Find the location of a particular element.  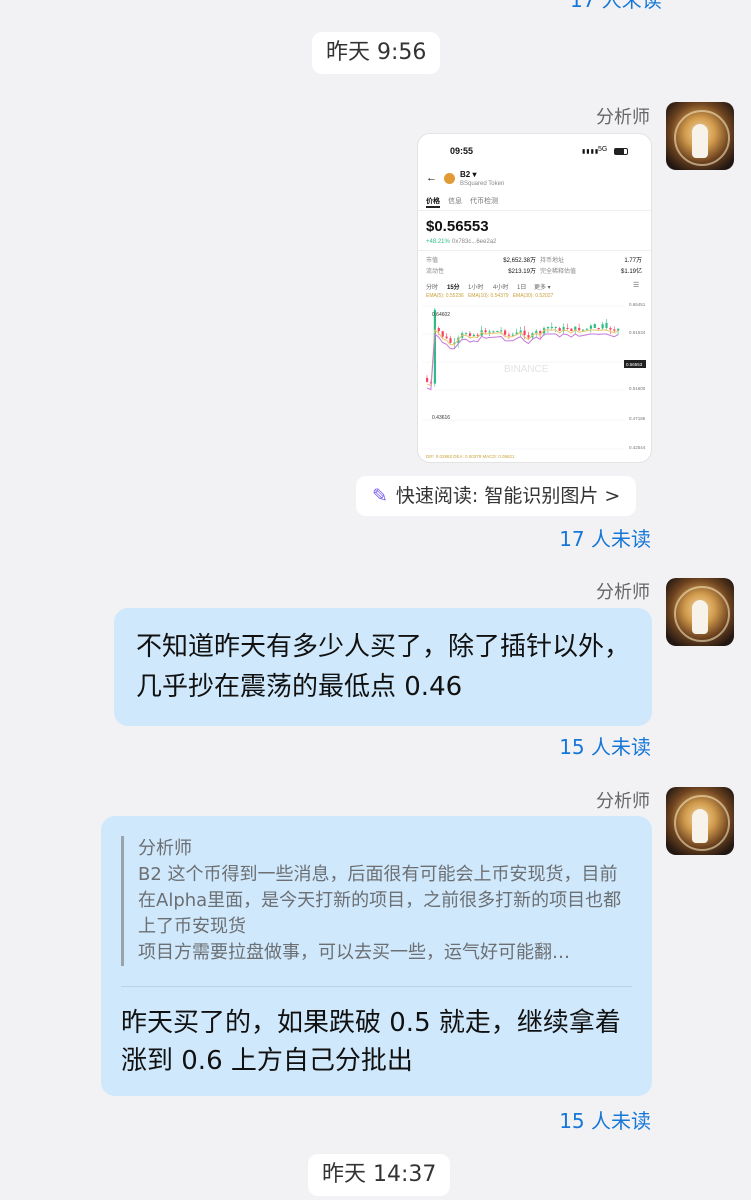

magic-wand-icon: ✎ is located at coordinates (380, 496).